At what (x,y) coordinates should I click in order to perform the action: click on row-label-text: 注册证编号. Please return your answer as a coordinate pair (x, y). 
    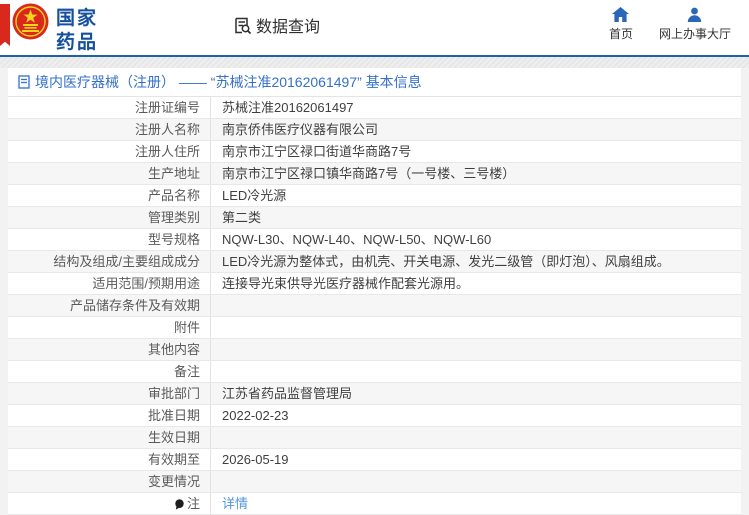
    Looking at the image, I should click on (167, 107).